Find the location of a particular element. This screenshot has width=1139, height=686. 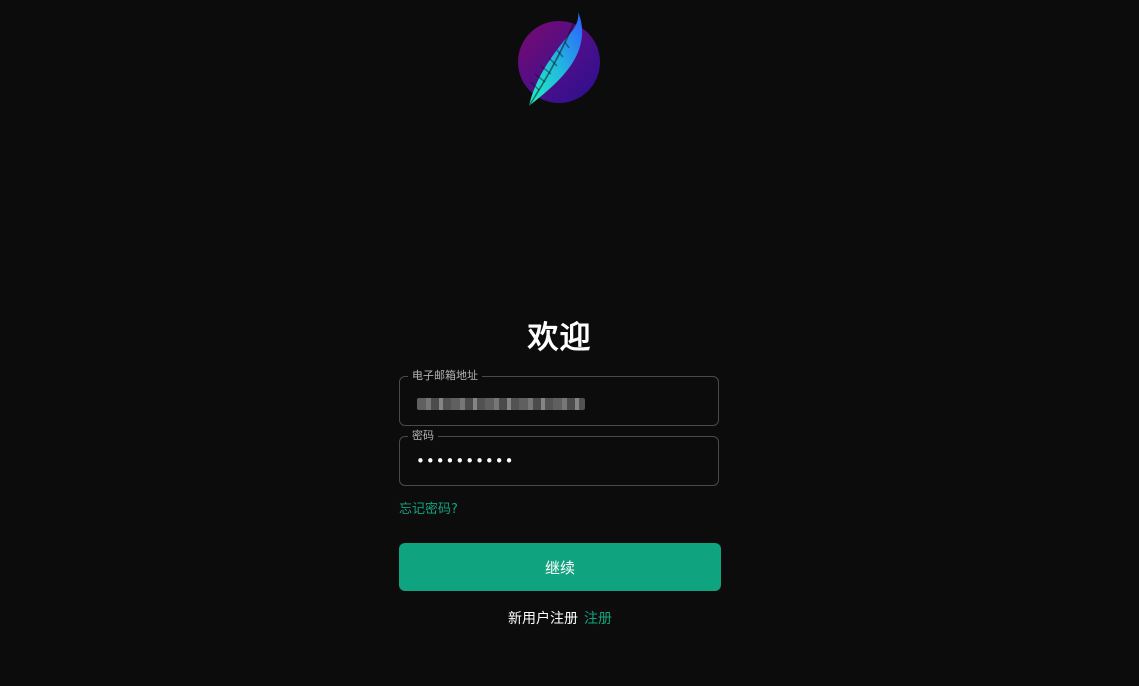

email-value-redacted is located at coordinates (501, 404).